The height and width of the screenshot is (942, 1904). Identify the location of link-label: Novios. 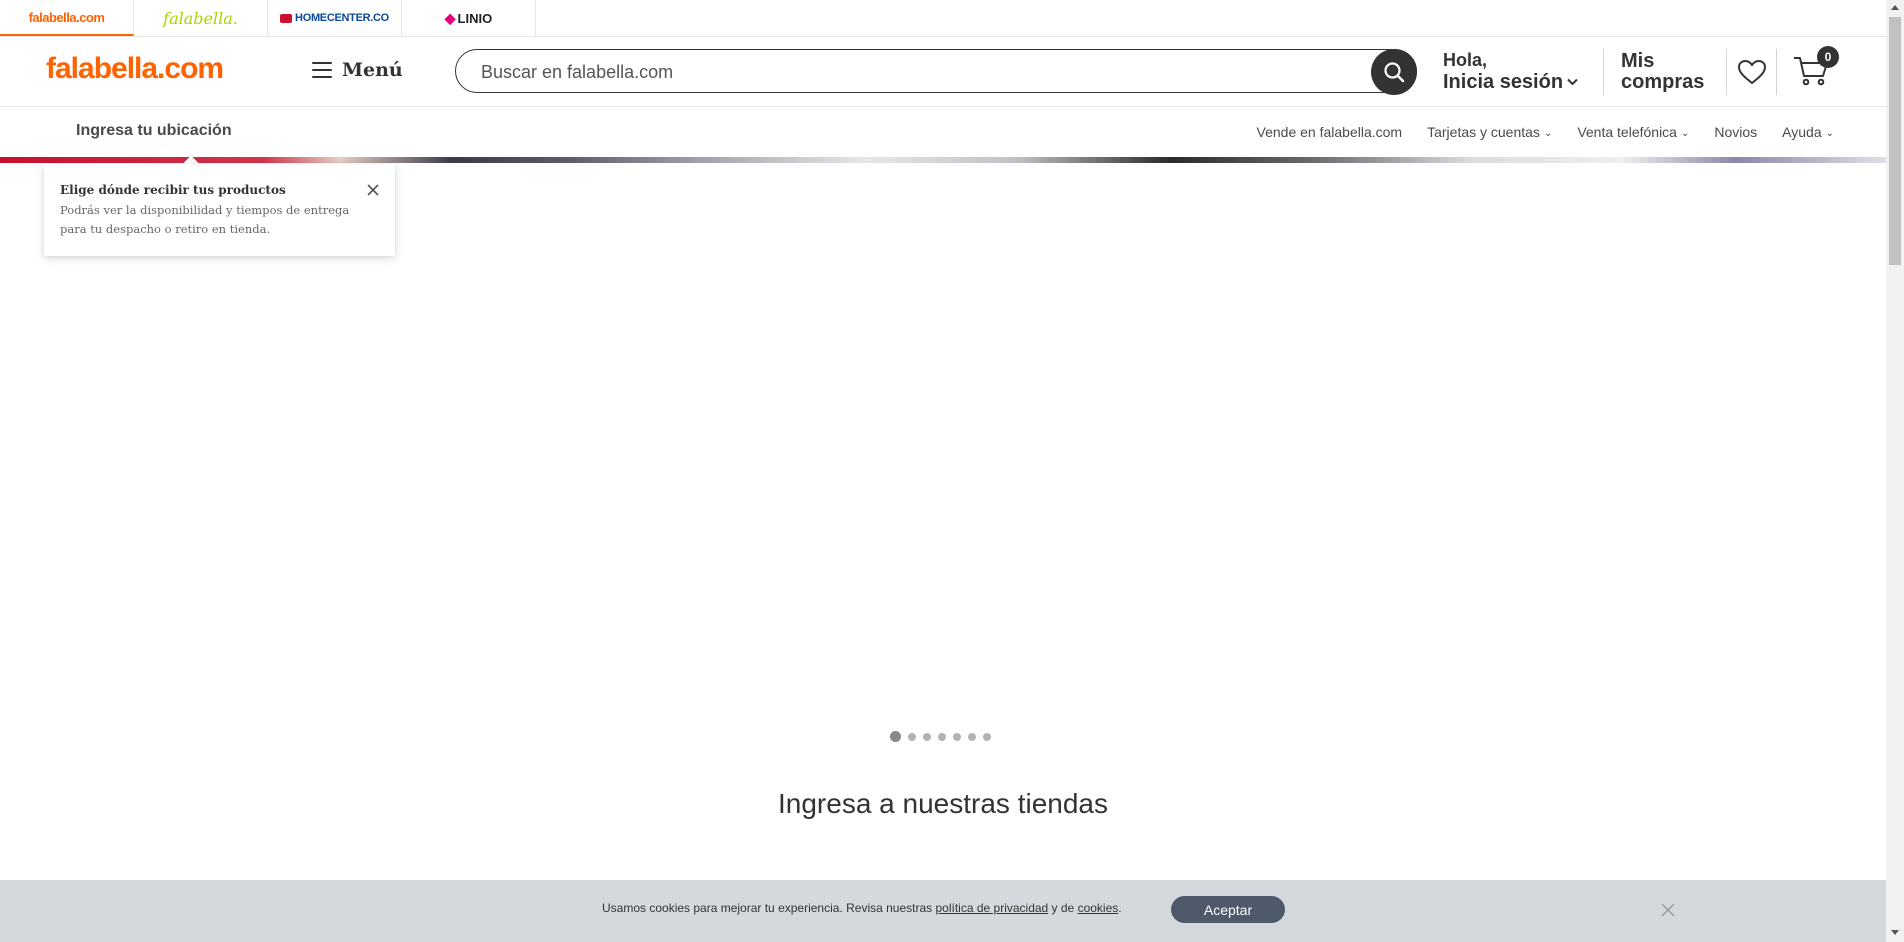
(1736, 132).